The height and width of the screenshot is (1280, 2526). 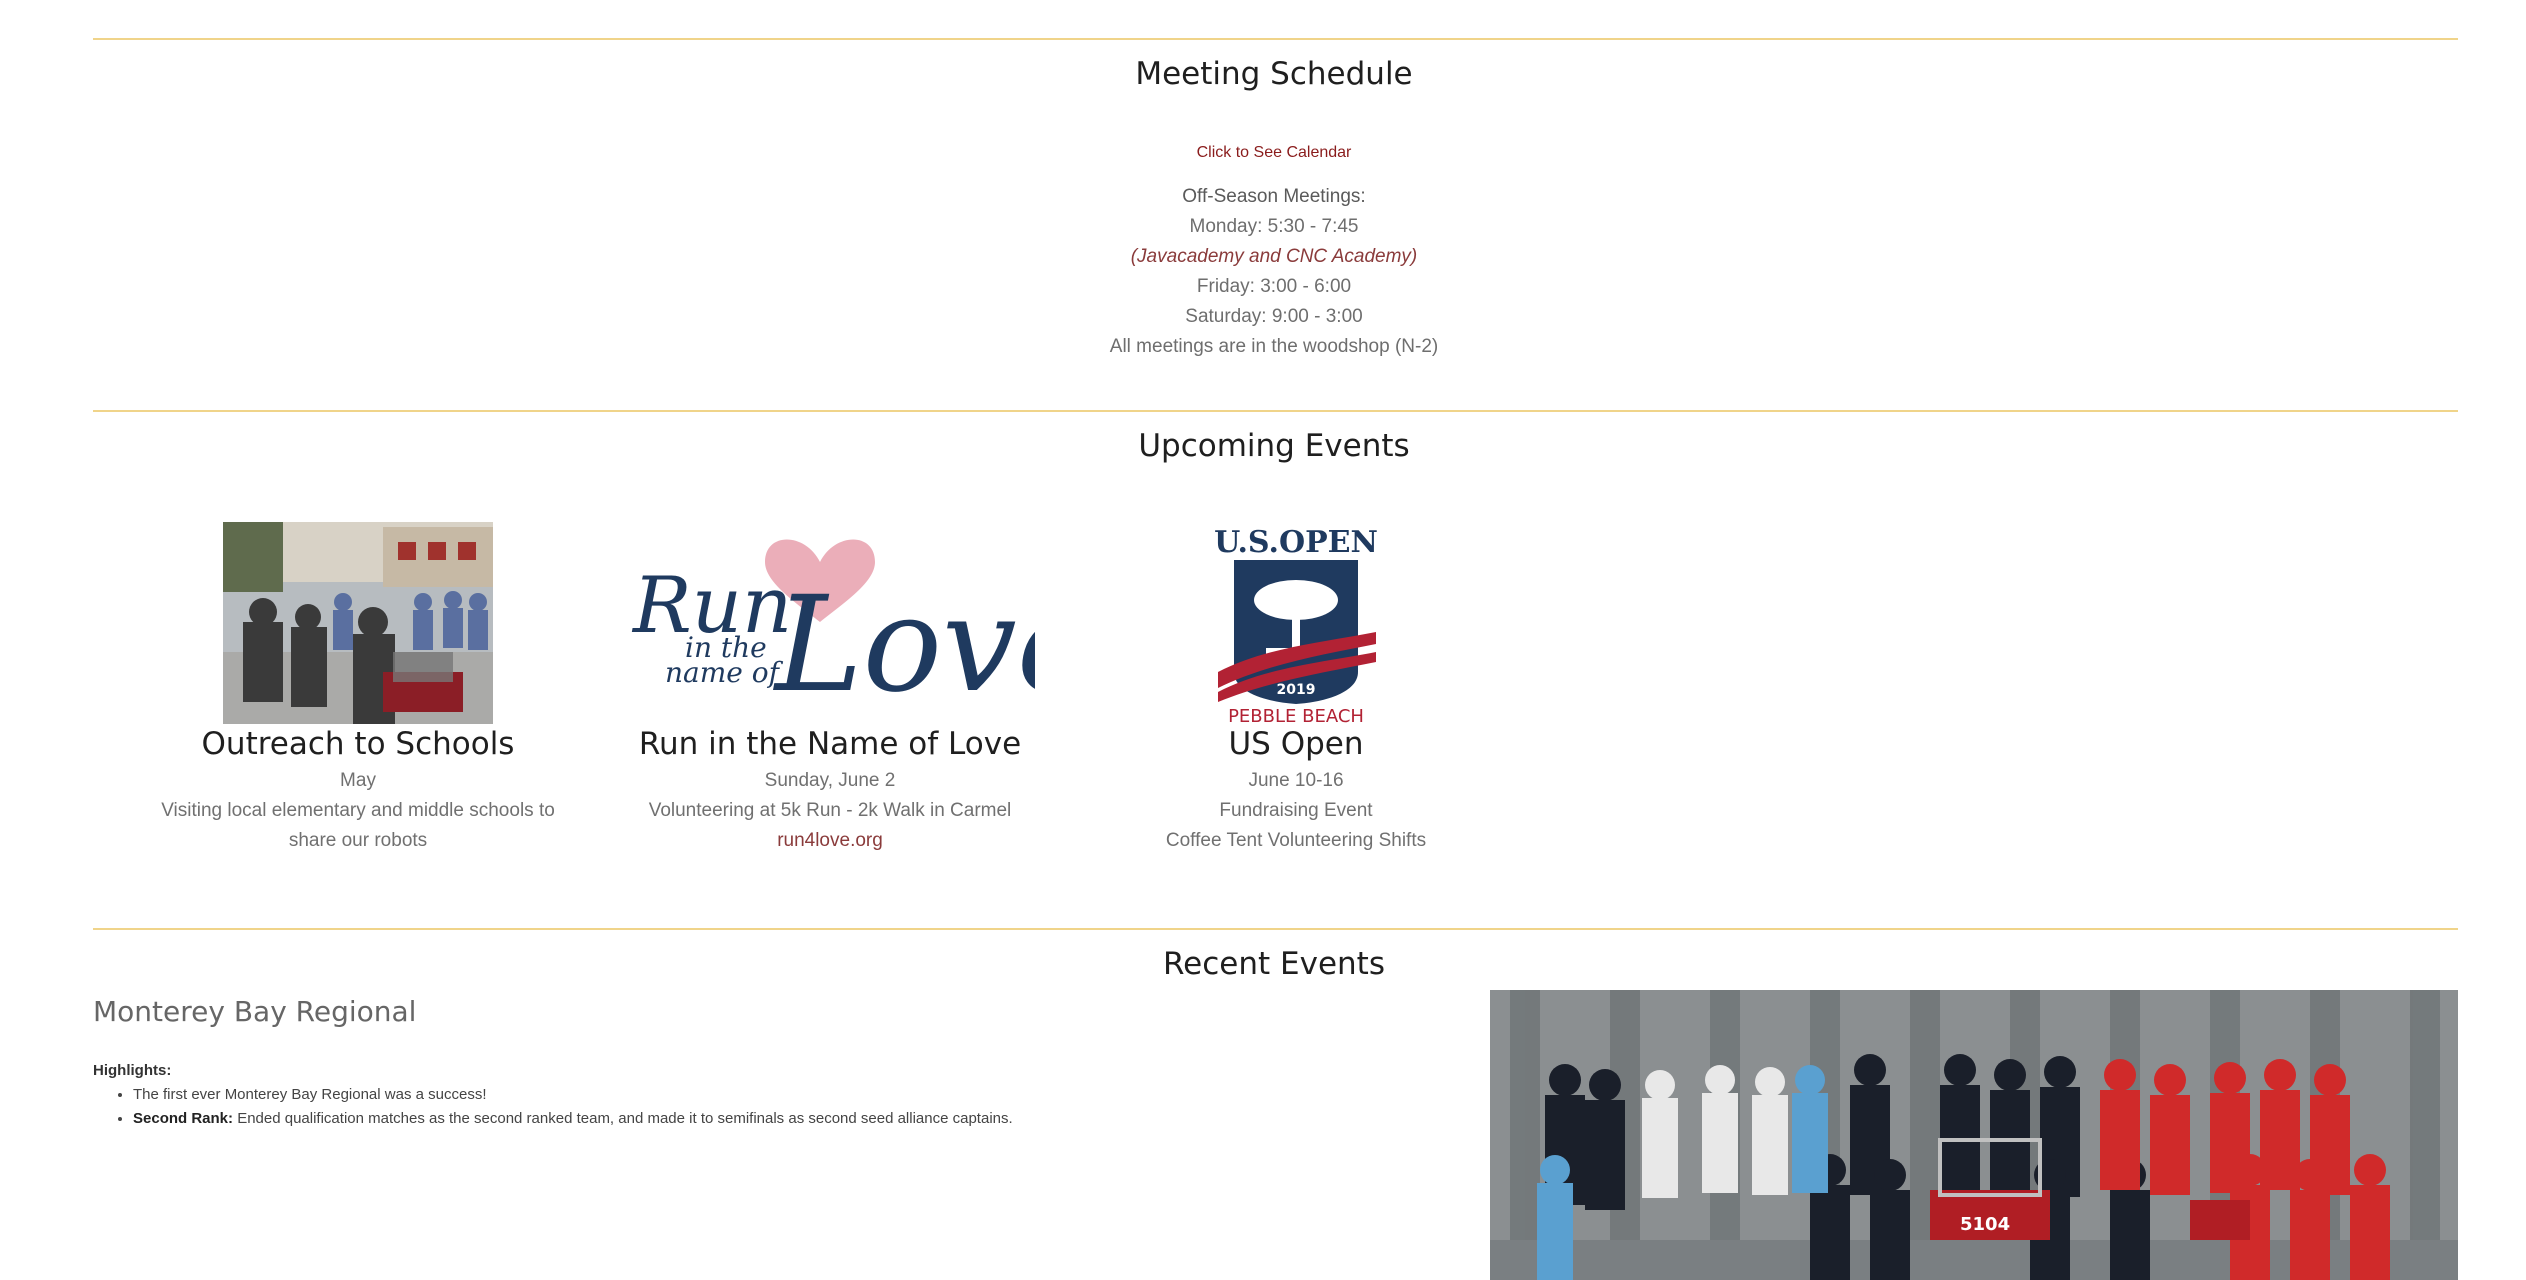 What do you see at coordinates (830, 744) in the screenshot?
I see `event-title: Run in the Name of Love` at bounding box center [830, 744].